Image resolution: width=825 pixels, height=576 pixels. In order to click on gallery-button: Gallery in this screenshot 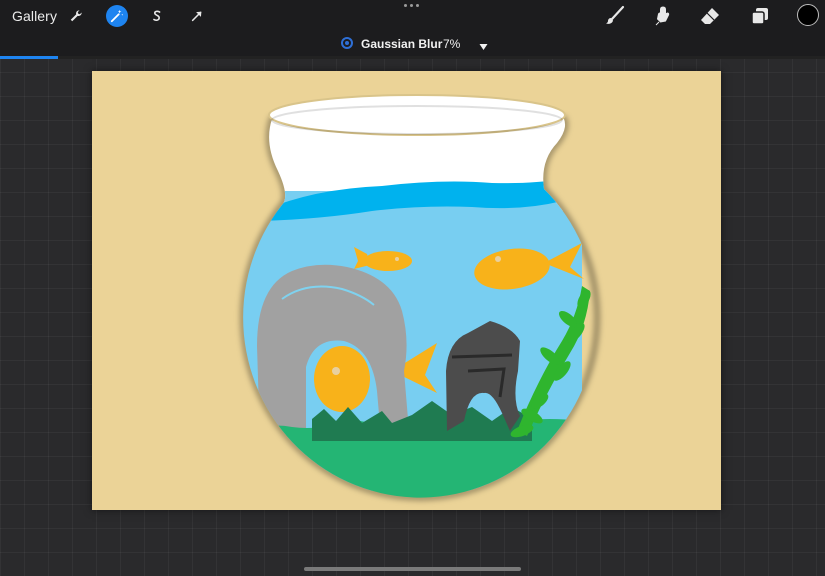, I will do `click(34, 16)`.